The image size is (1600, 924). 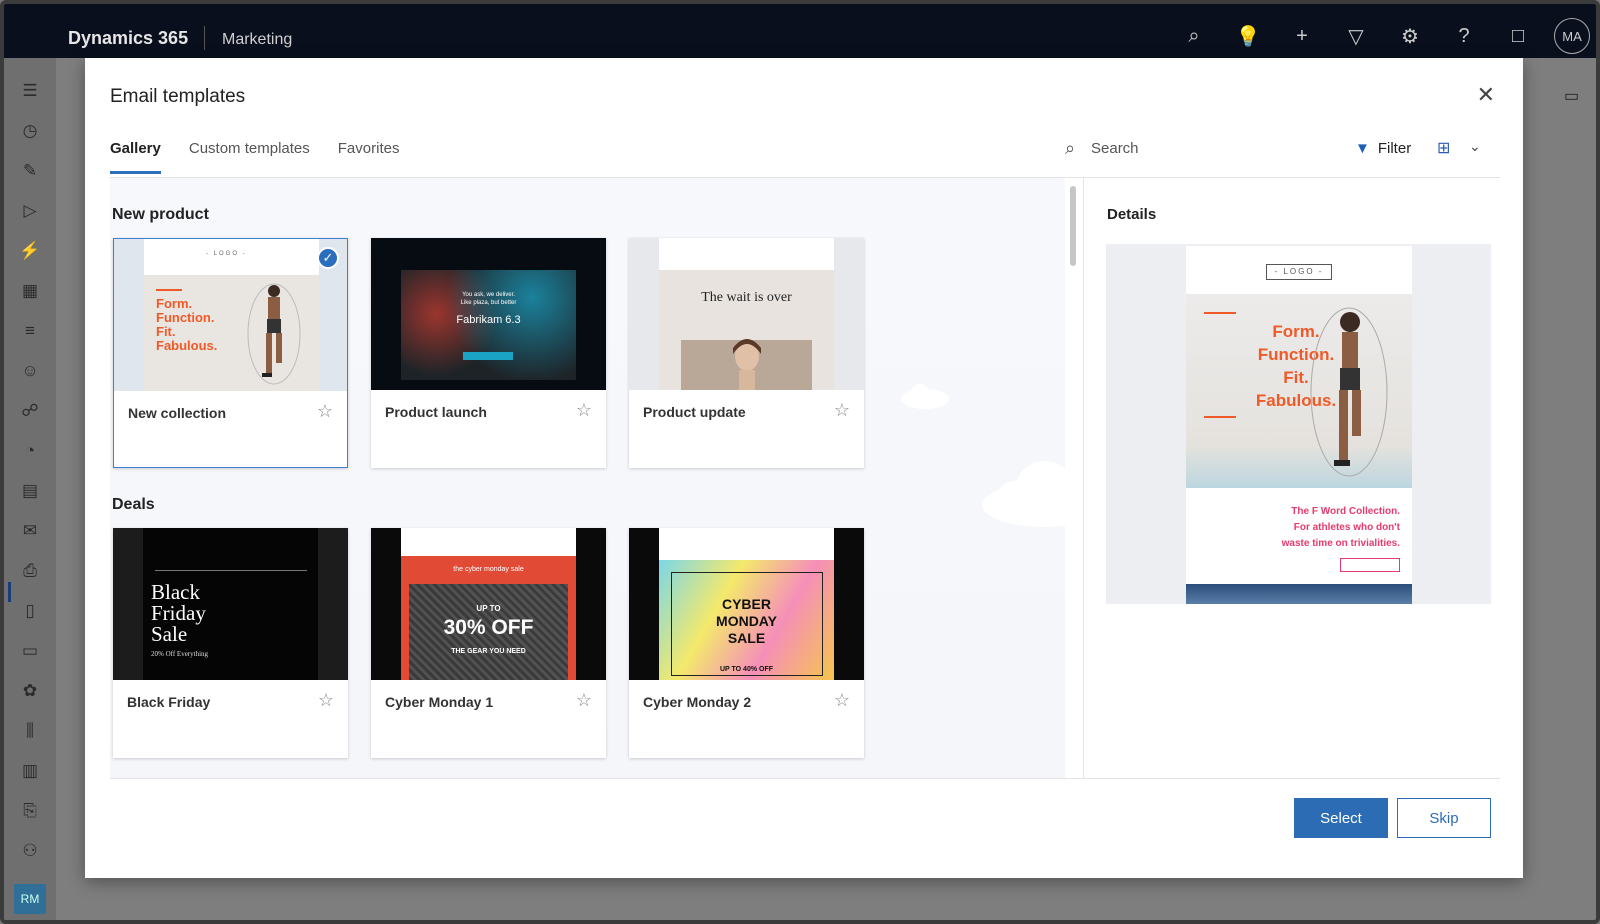 I want to click on segments-icon: ⚡, so click(x=30, y=251).